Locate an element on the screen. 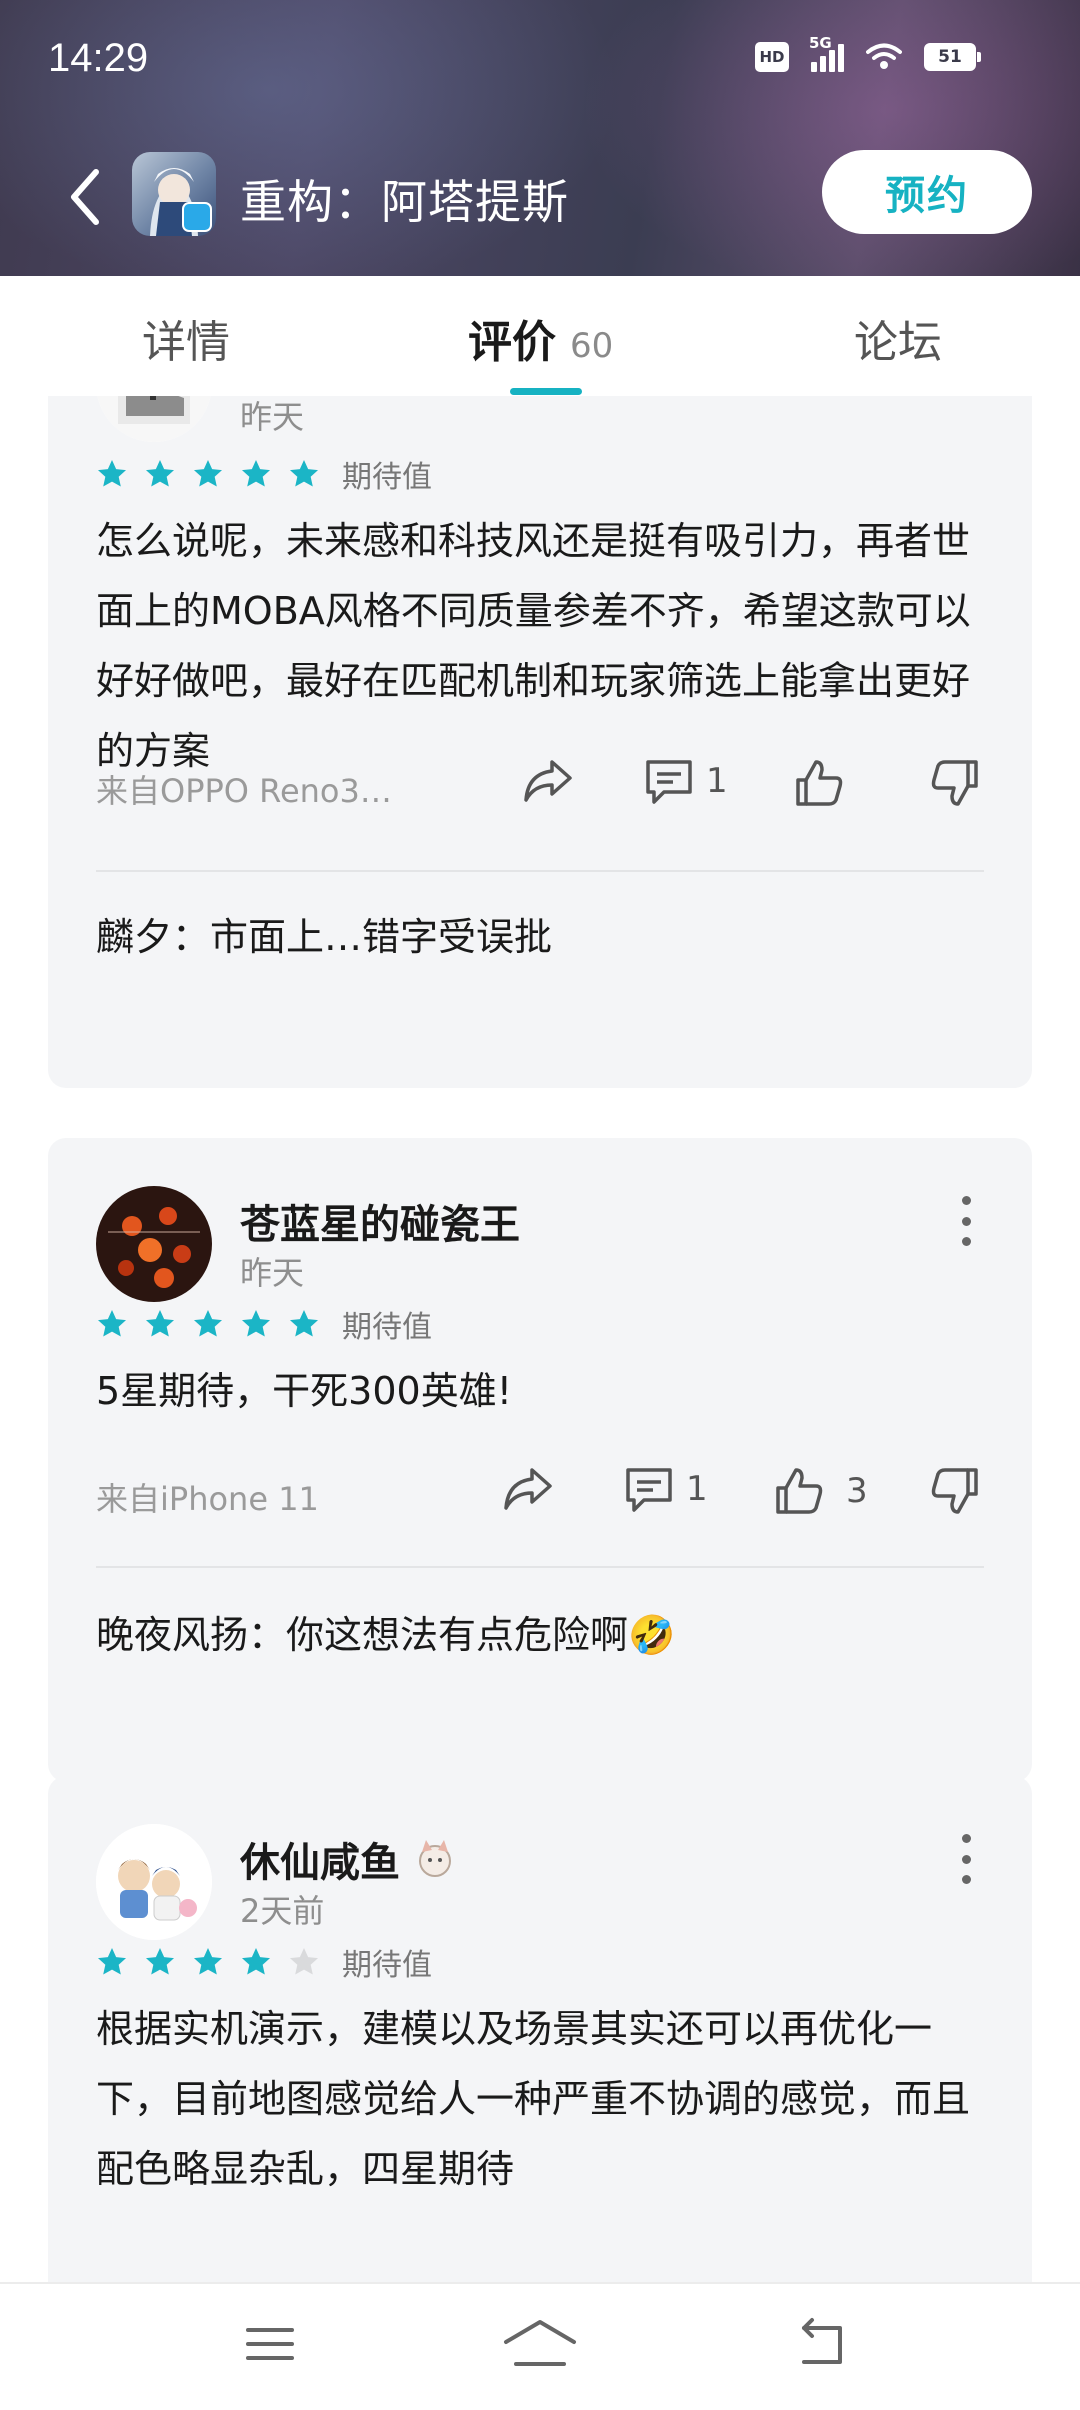  platform-badge-icon is located at coordinates (197, 217).